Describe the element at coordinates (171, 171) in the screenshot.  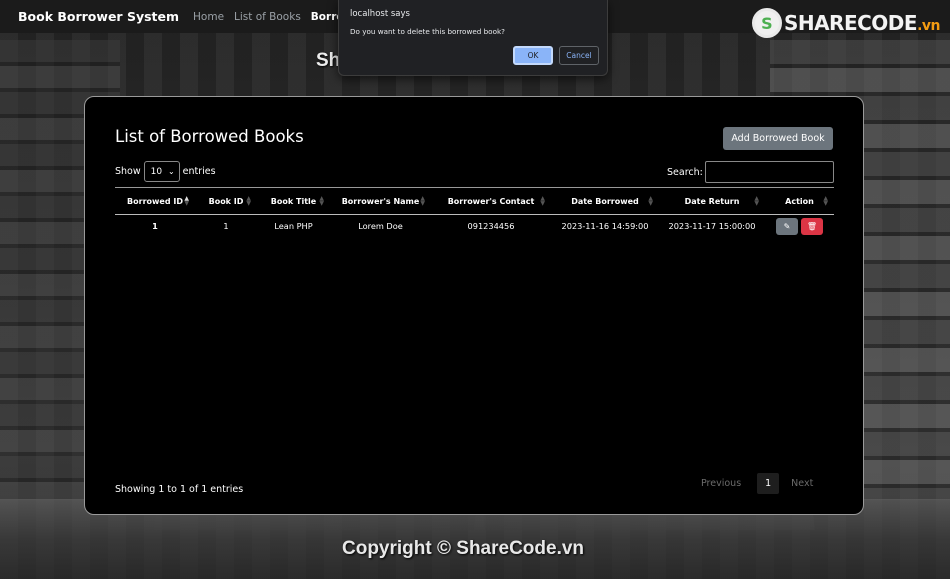
I see `chevron-down-icon: ⌄` at that location.